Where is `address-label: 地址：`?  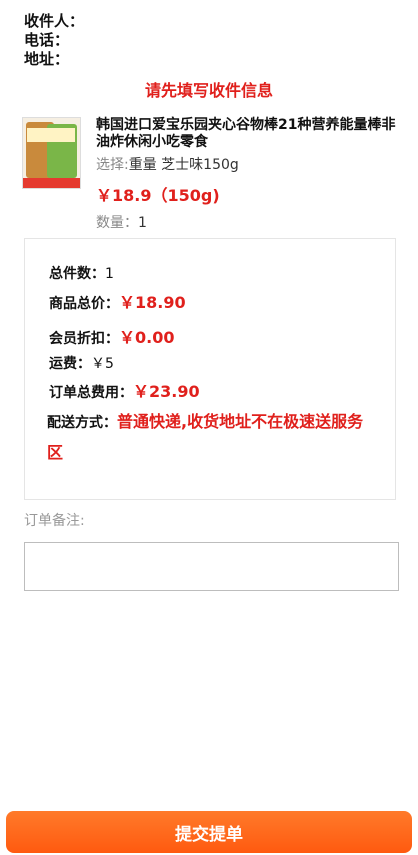
address-label: 地址： is located at coordinates (47, 59).